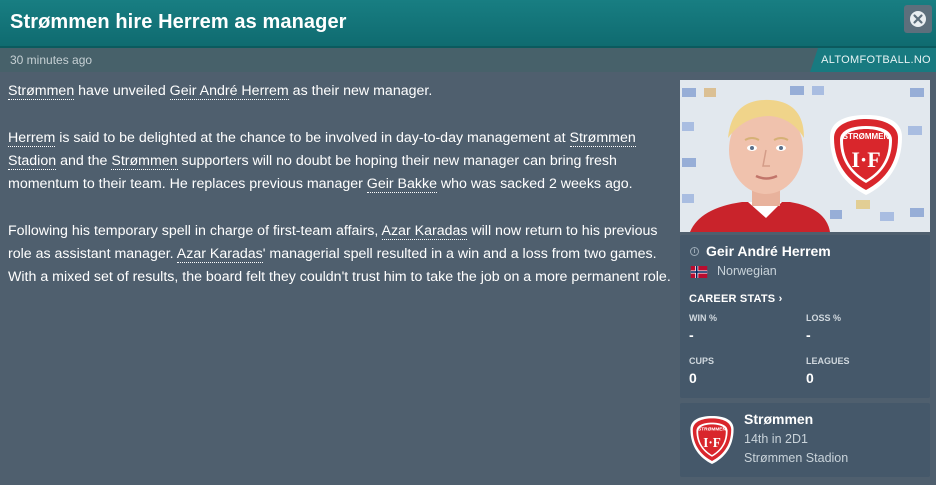 This screenshot has height=485, width=936. I want to click on previous-manager-link: Geir Bakke, so click(401, 185).